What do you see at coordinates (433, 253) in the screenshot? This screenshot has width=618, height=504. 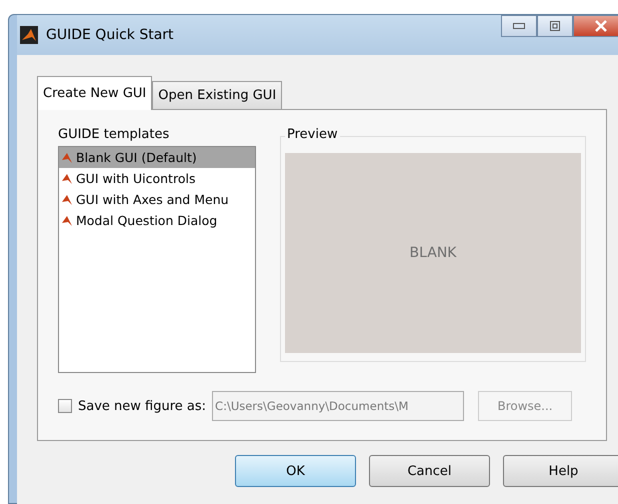 I see `preview-text: BLANK` at bounding box center [433, 253].